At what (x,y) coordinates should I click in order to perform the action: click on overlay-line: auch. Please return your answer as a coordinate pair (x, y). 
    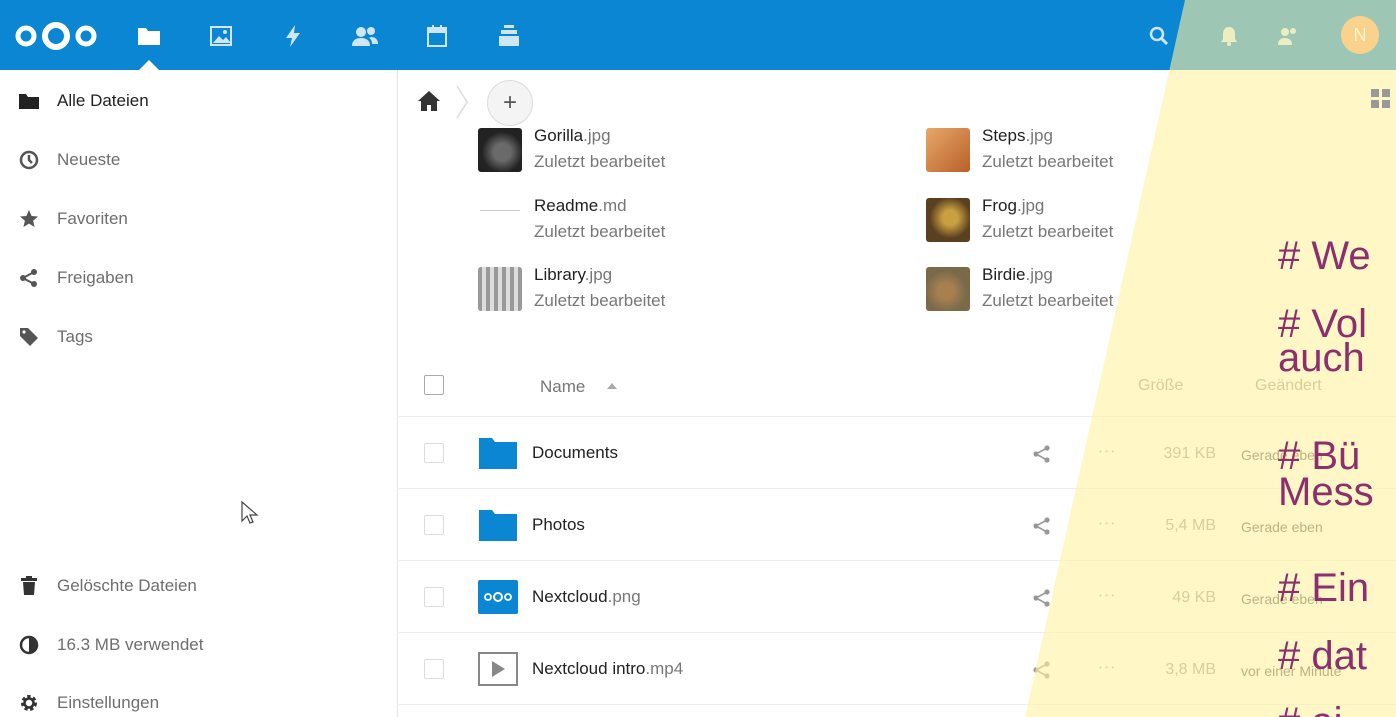
    Looking at the image, I should click on (1321, 358).